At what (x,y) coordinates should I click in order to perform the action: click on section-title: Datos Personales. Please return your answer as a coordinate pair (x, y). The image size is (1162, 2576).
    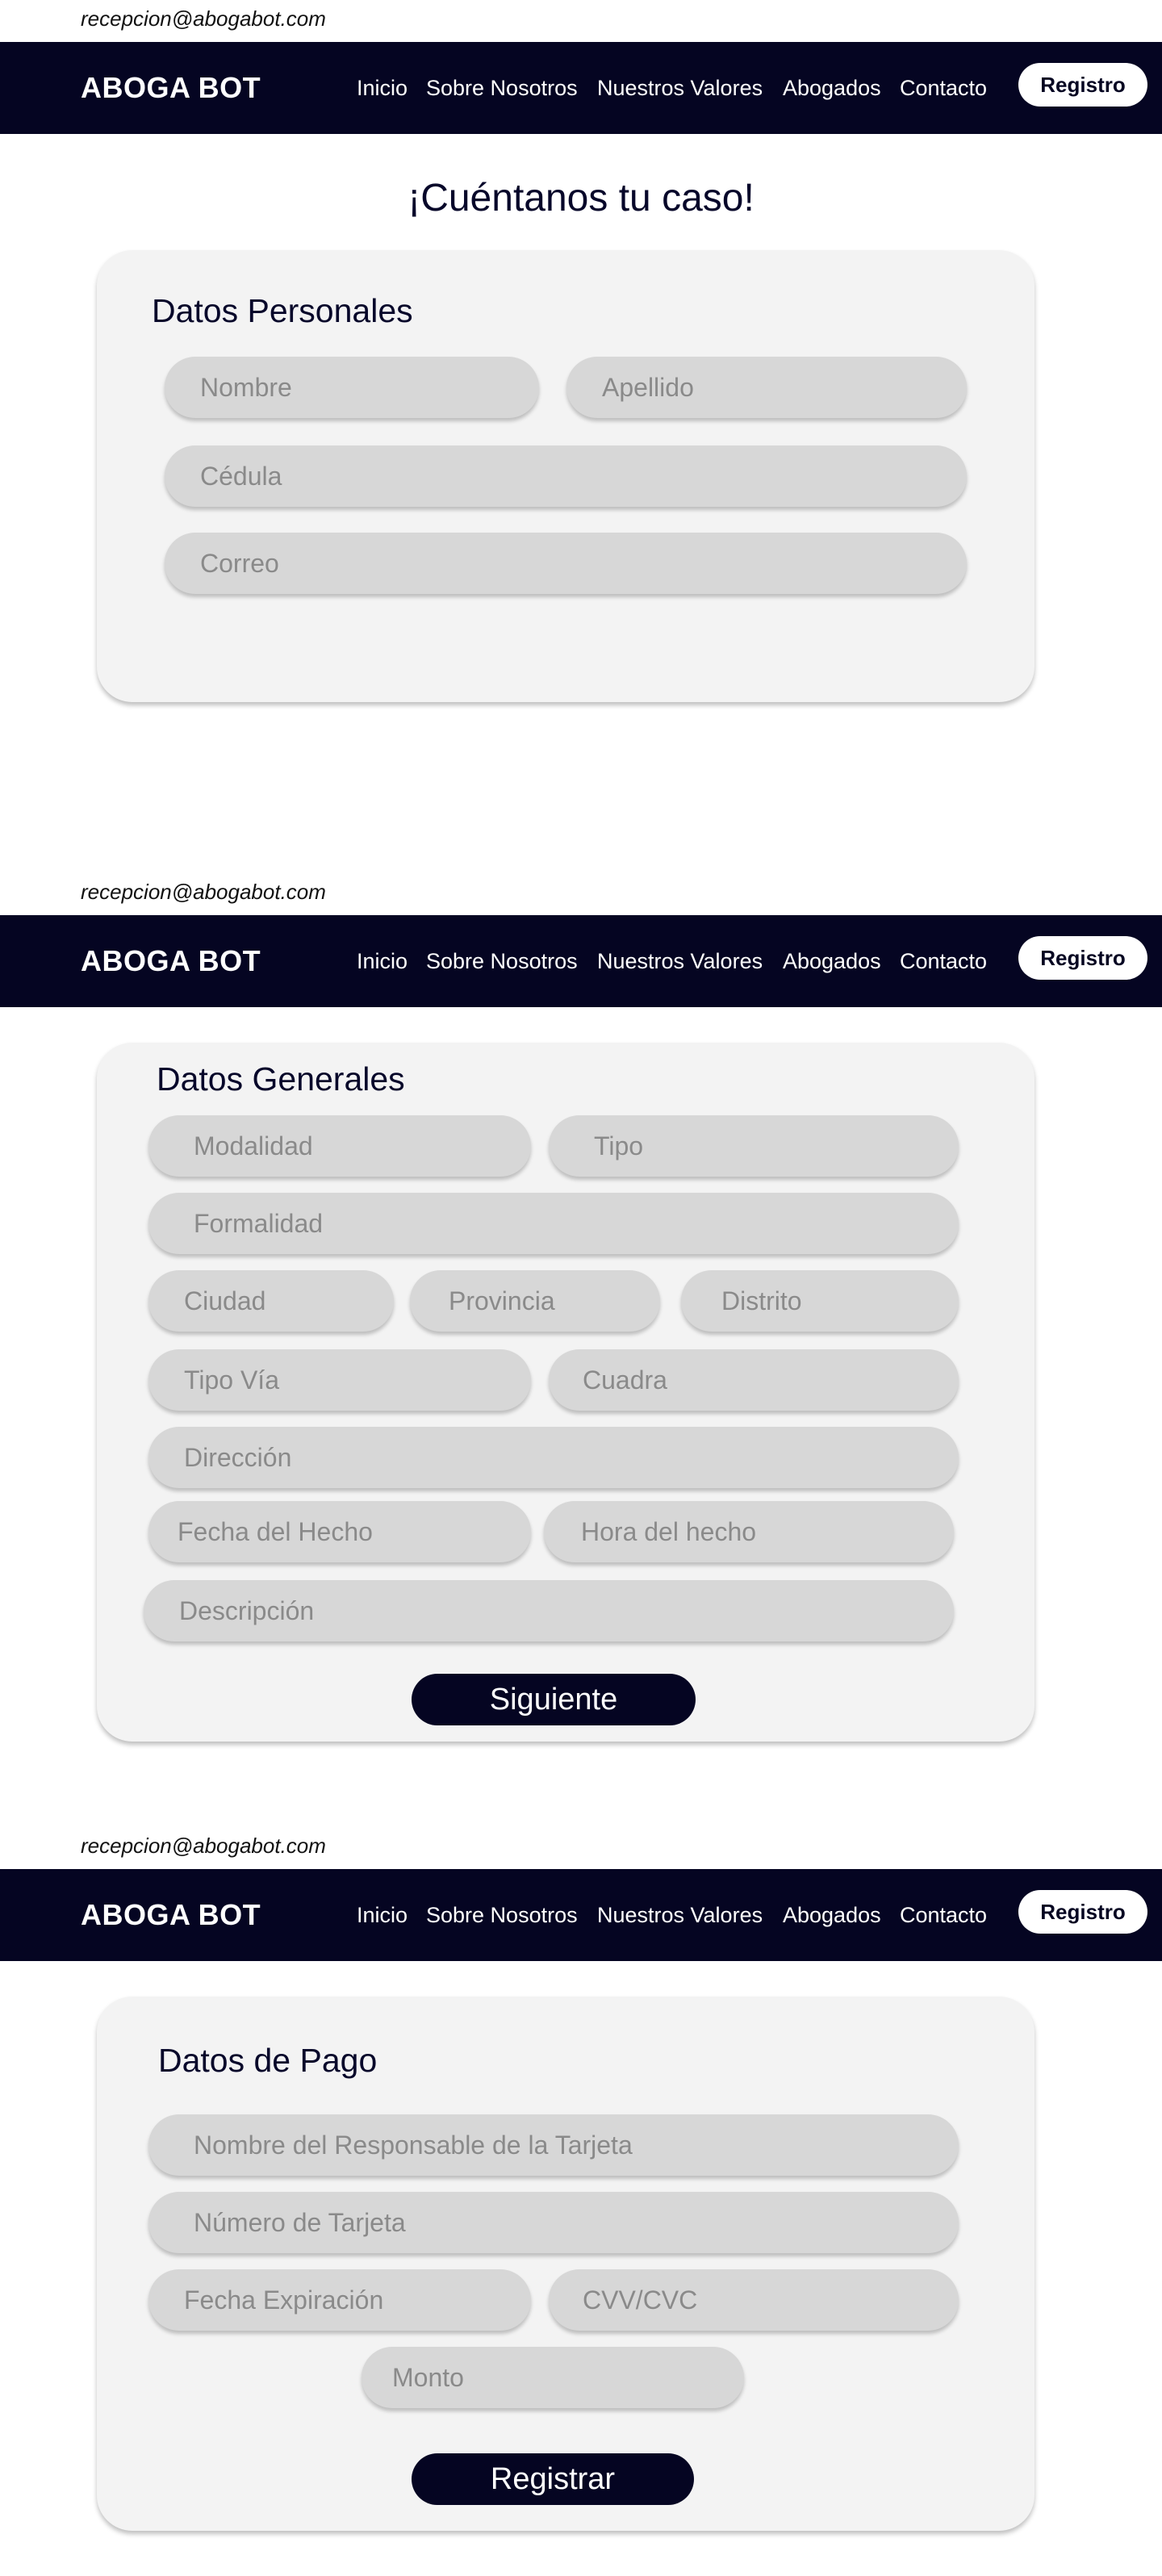
    Looking at the image, I should click on (282, 310).